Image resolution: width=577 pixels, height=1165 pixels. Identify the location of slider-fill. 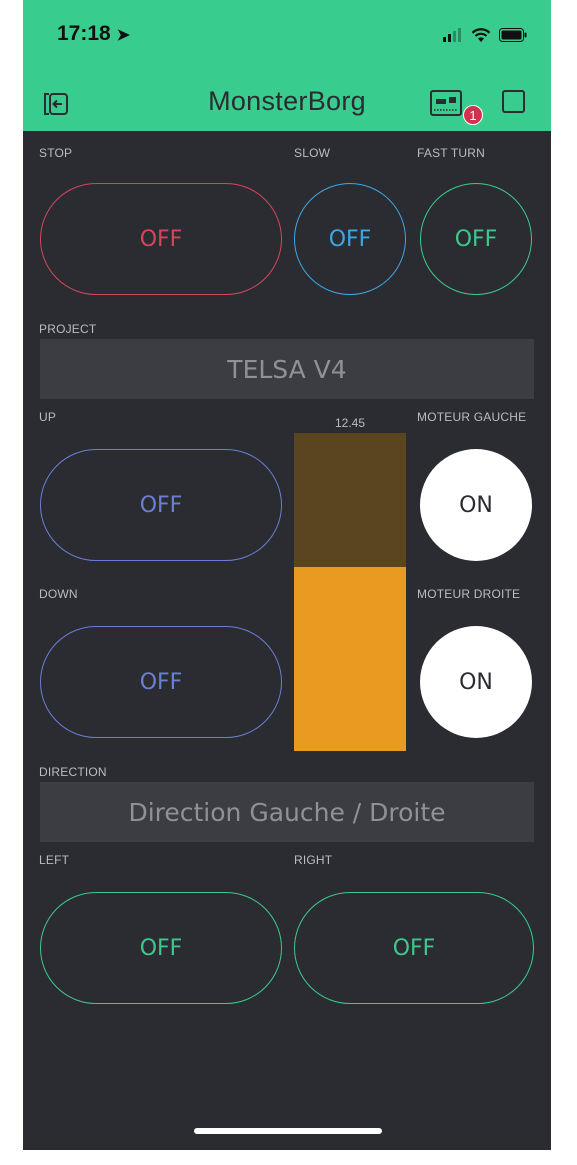
(350, 659).